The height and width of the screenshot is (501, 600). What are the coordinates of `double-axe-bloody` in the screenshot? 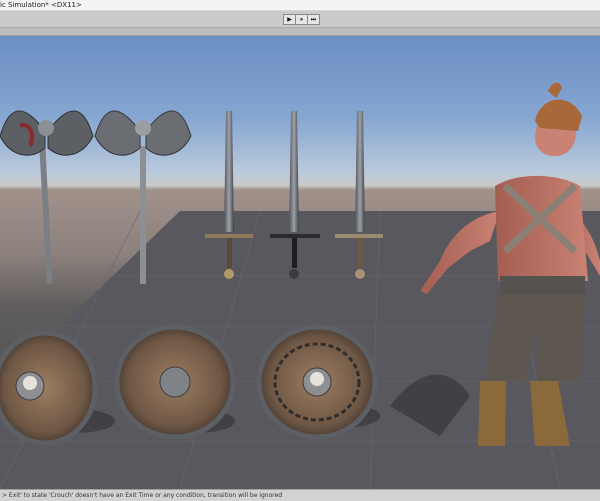 It's located at (47, 197).